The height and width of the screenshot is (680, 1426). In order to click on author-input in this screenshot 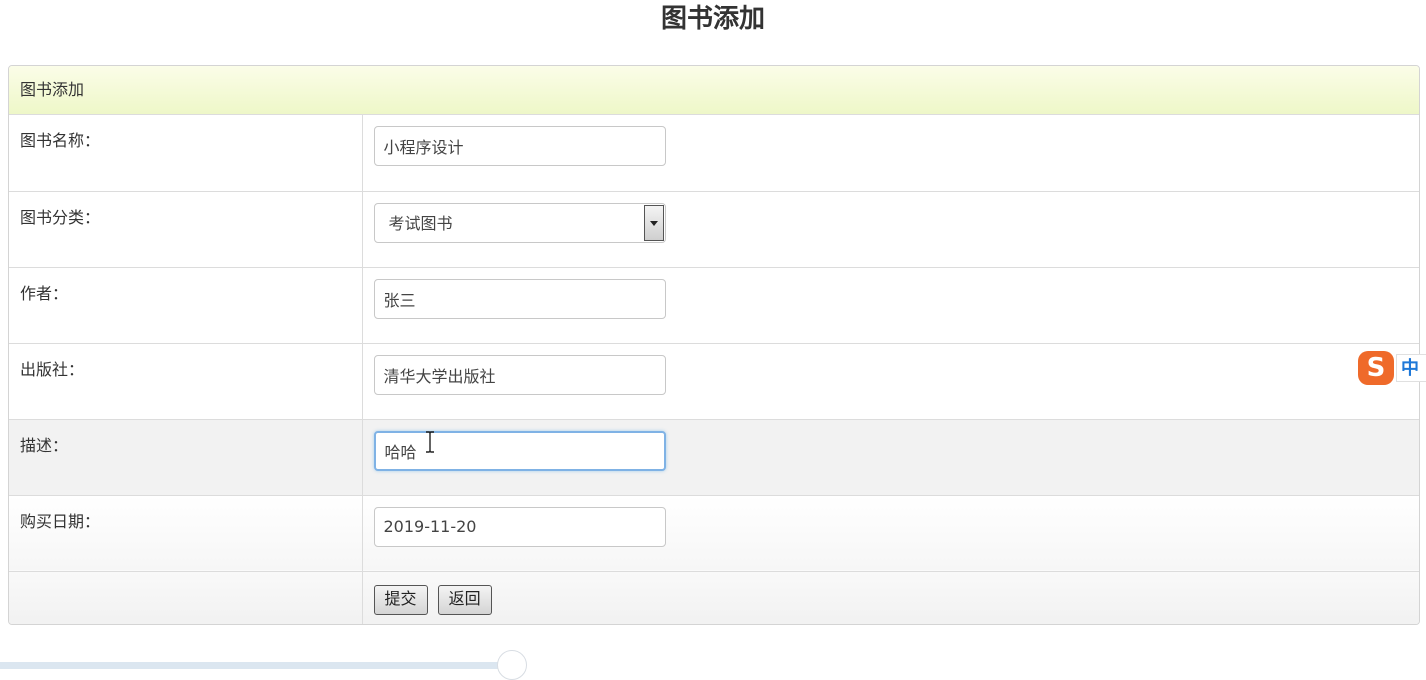, I will do `click(519, 298)`.